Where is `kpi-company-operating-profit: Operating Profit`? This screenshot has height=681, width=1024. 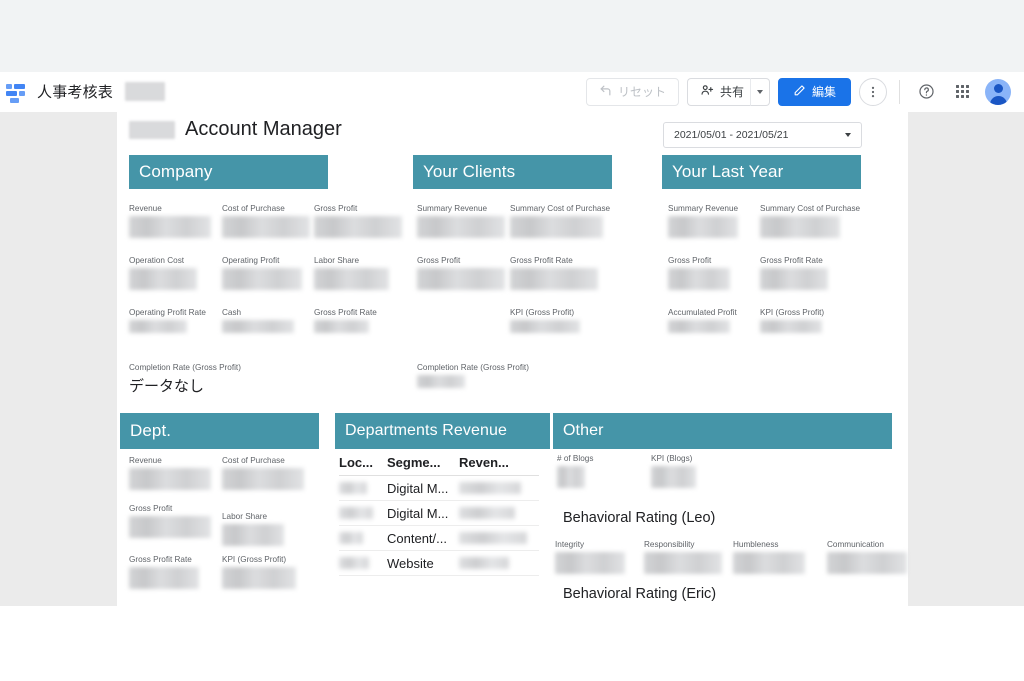
kpi-company-operating-profit: Operating Profit is located at coordinates (262, 273).